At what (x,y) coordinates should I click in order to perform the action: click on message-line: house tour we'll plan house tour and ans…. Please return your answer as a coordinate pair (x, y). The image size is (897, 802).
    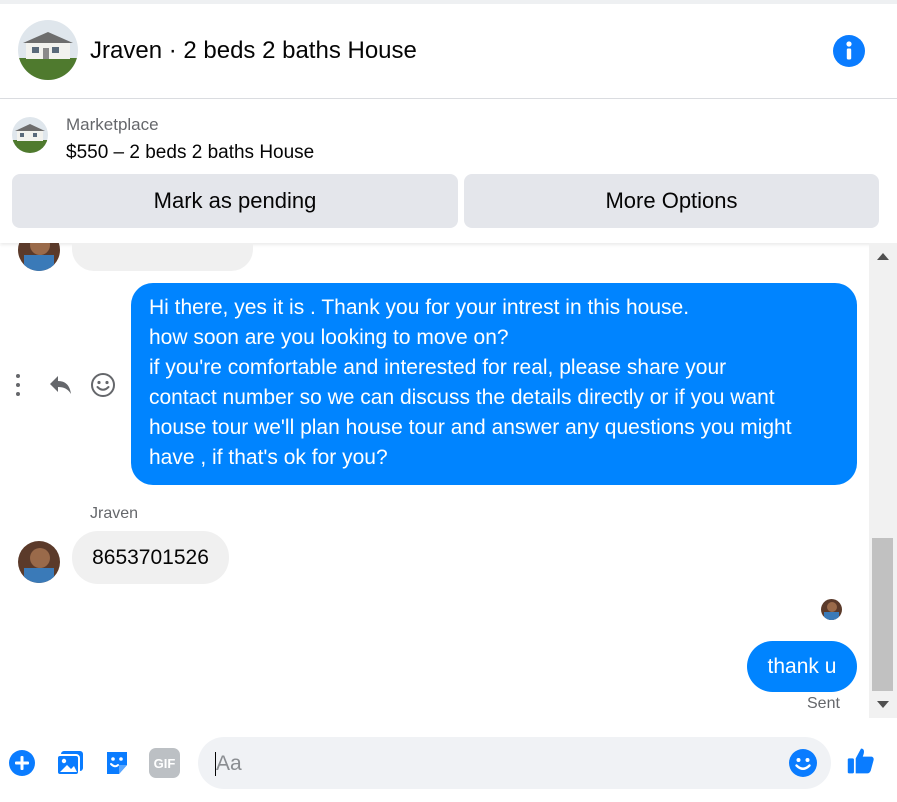
    Looking at the image, I should click on (470, 427).